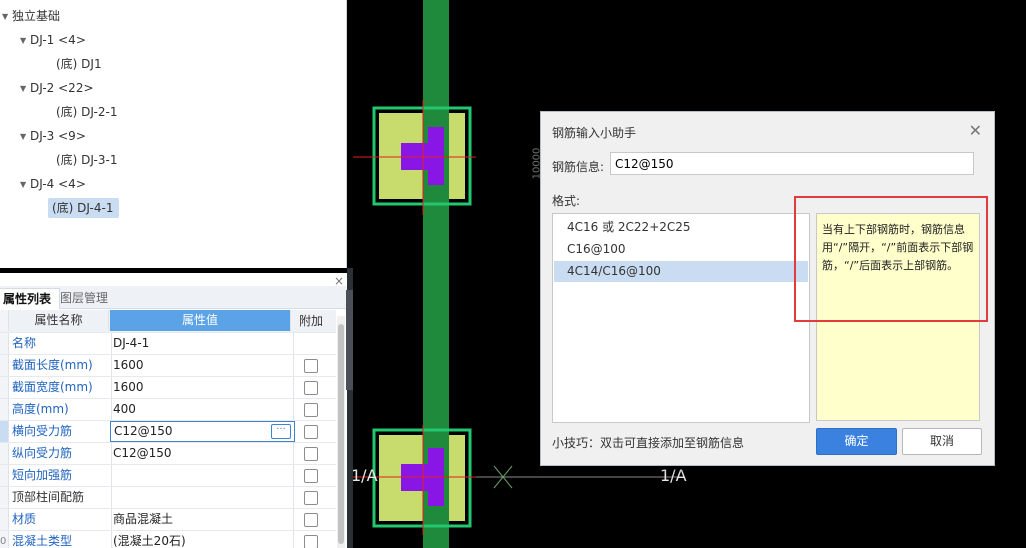 The image size is (1026, 548). Describe the element at coordinates (311, 320) in the screenshot. I see `column-header-extra: 附加` at that location.